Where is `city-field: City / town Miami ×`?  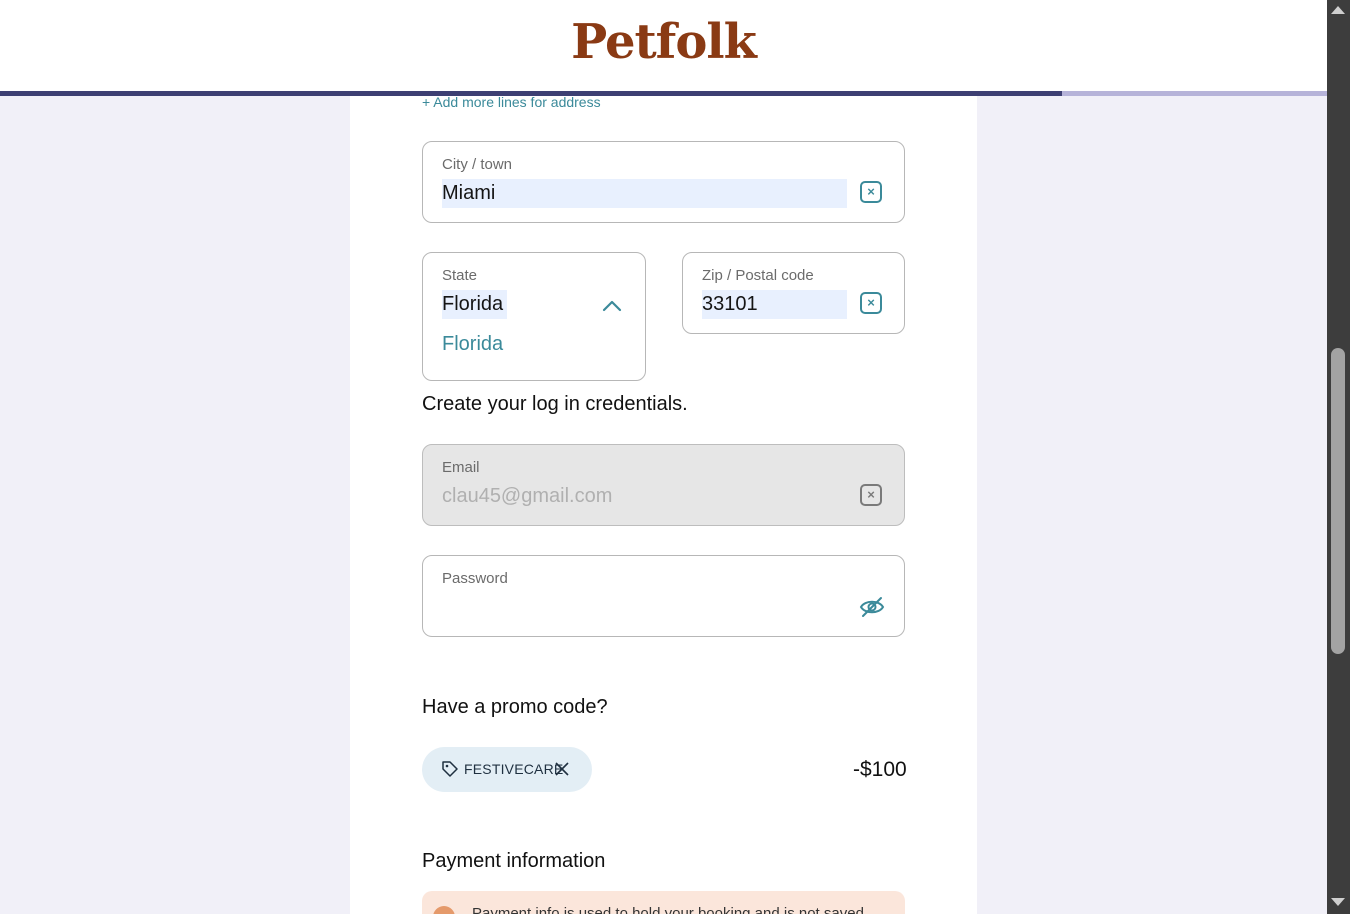
city-field: City / town Miami × is located at coordinates (663, 182).